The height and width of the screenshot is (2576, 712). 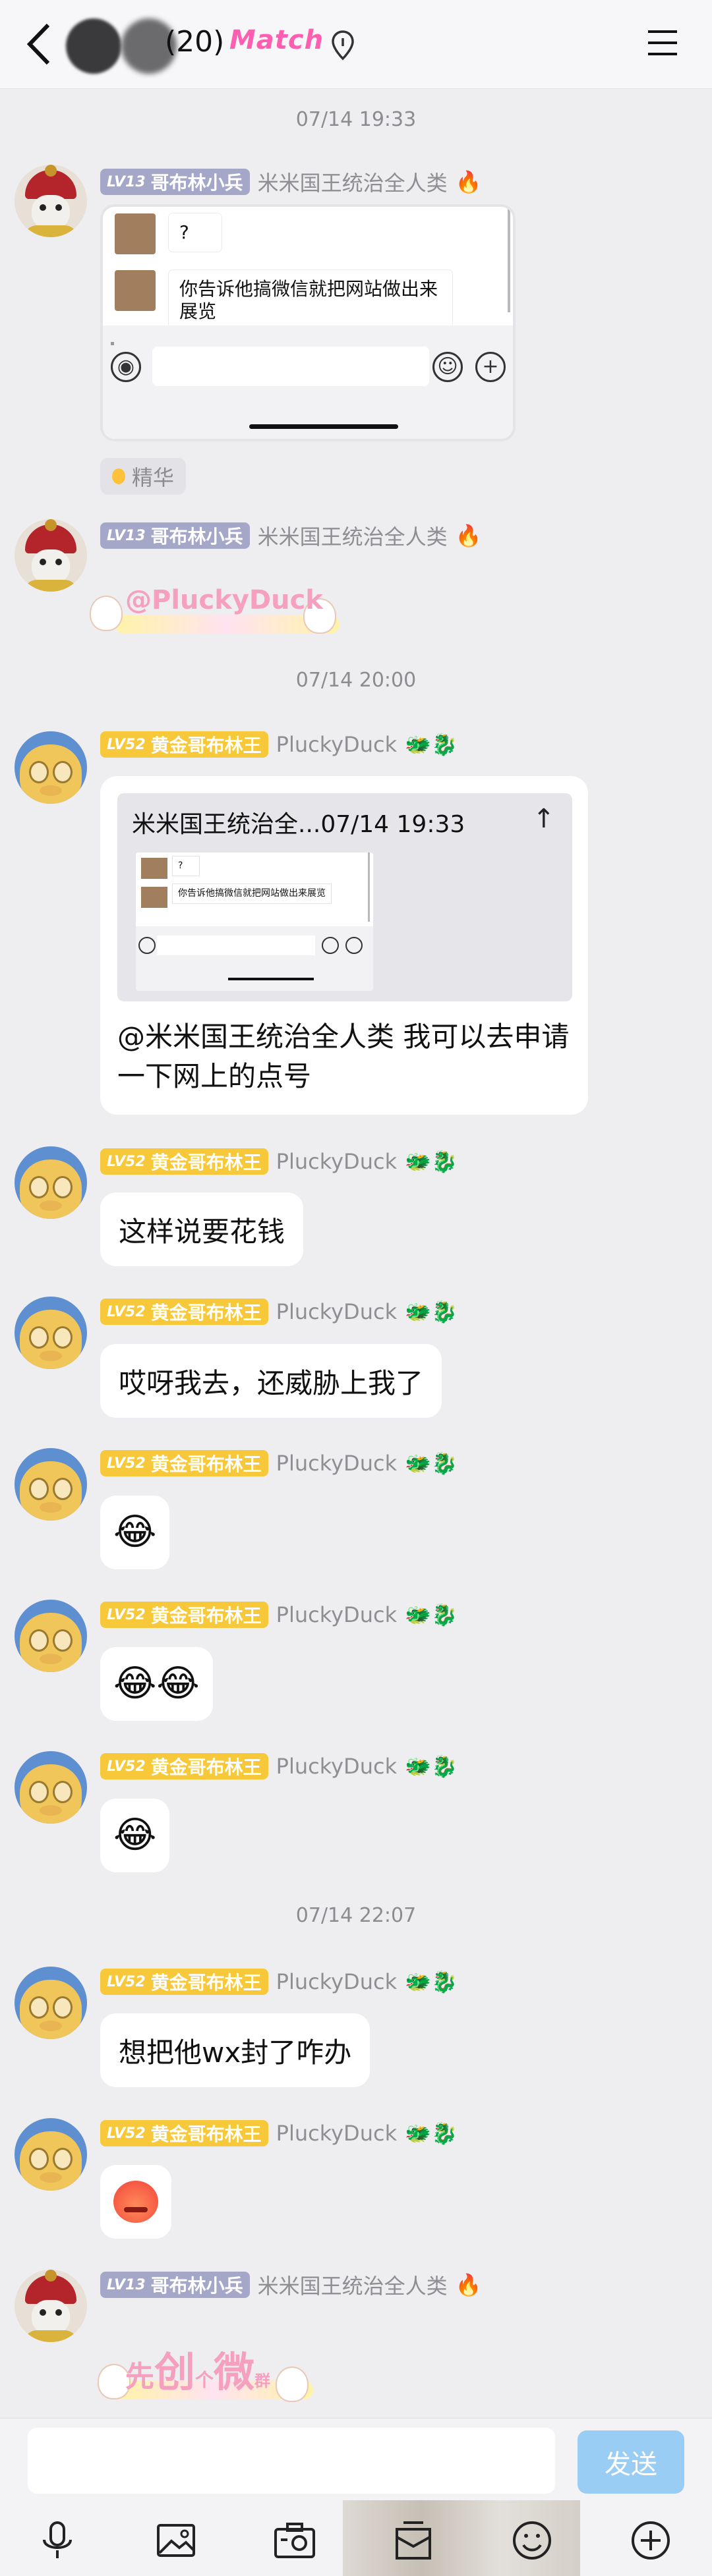 I want to click on group-logo: Match, so click(x=276, y=40).